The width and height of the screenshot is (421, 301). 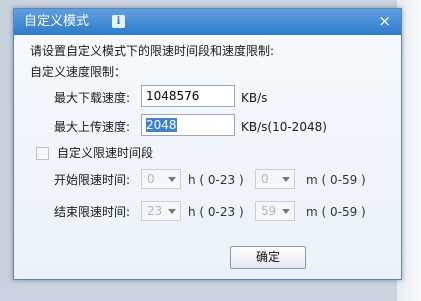 What do you see at coordinates (92, 127) in the screenshot?
I see `upload-speed-label: 最大上传速度:` at bounding box center [92, 127].